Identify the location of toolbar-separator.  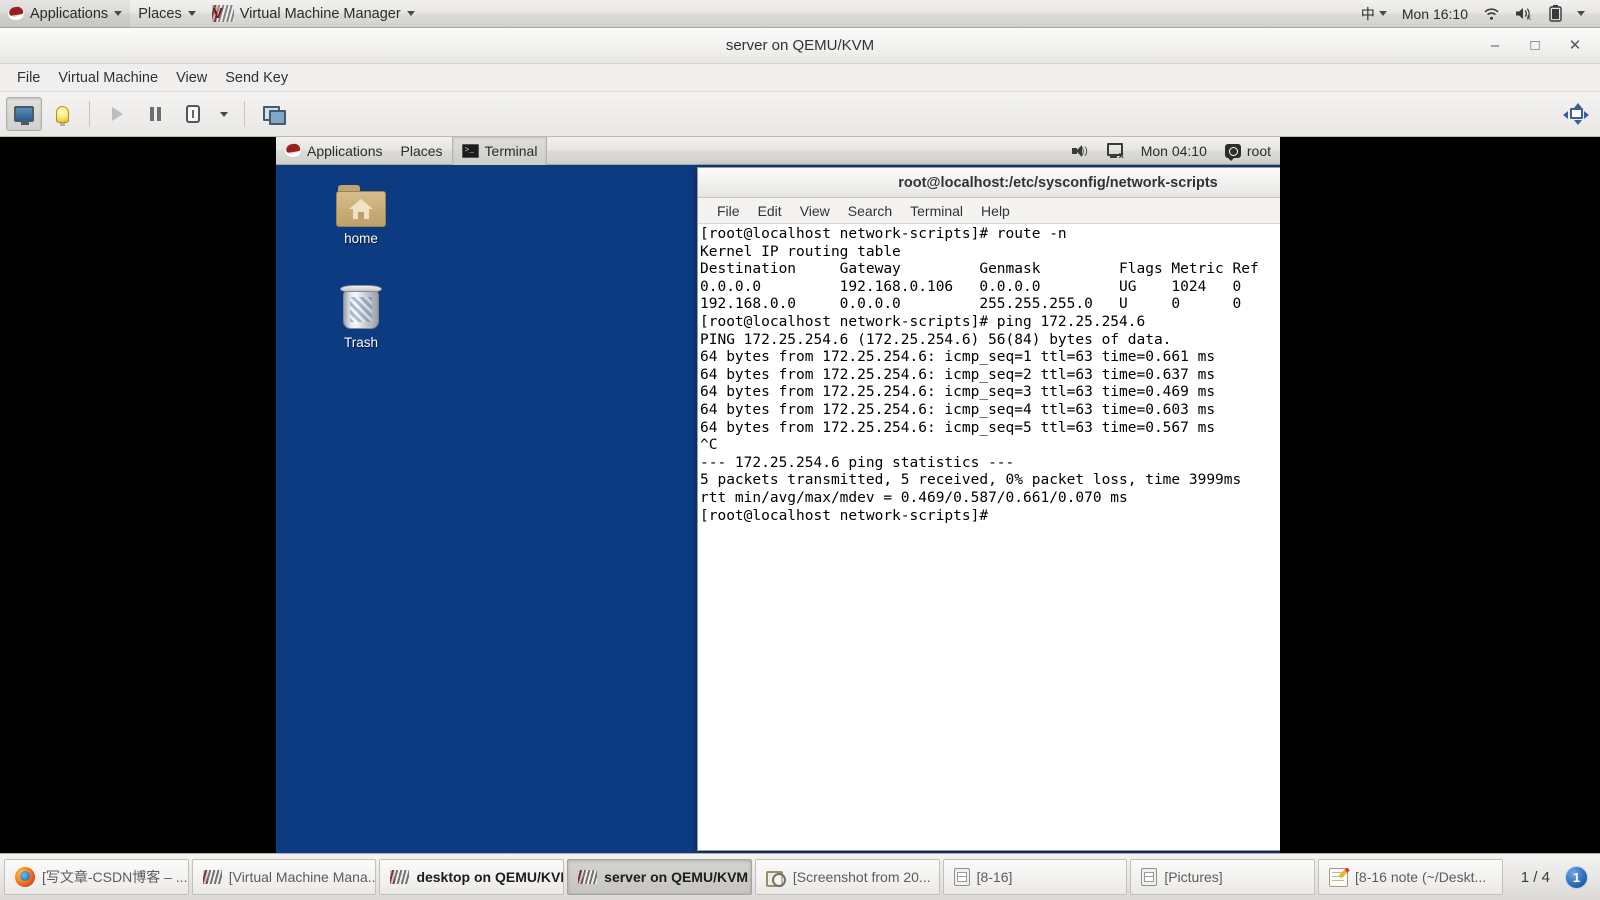
(89, 114).